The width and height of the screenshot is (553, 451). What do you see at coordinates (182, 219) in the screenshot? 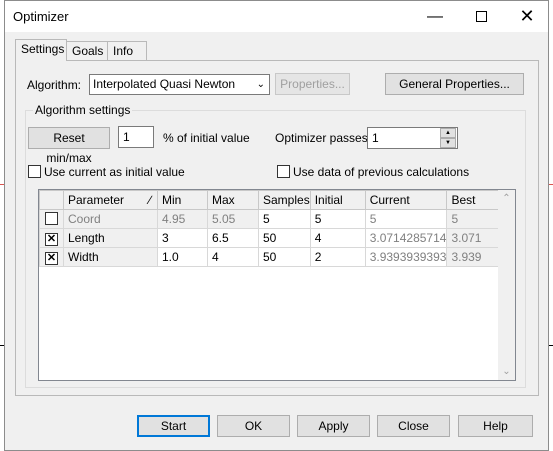
I see `cell-min: 4.95` at bounding box center [182, 219].